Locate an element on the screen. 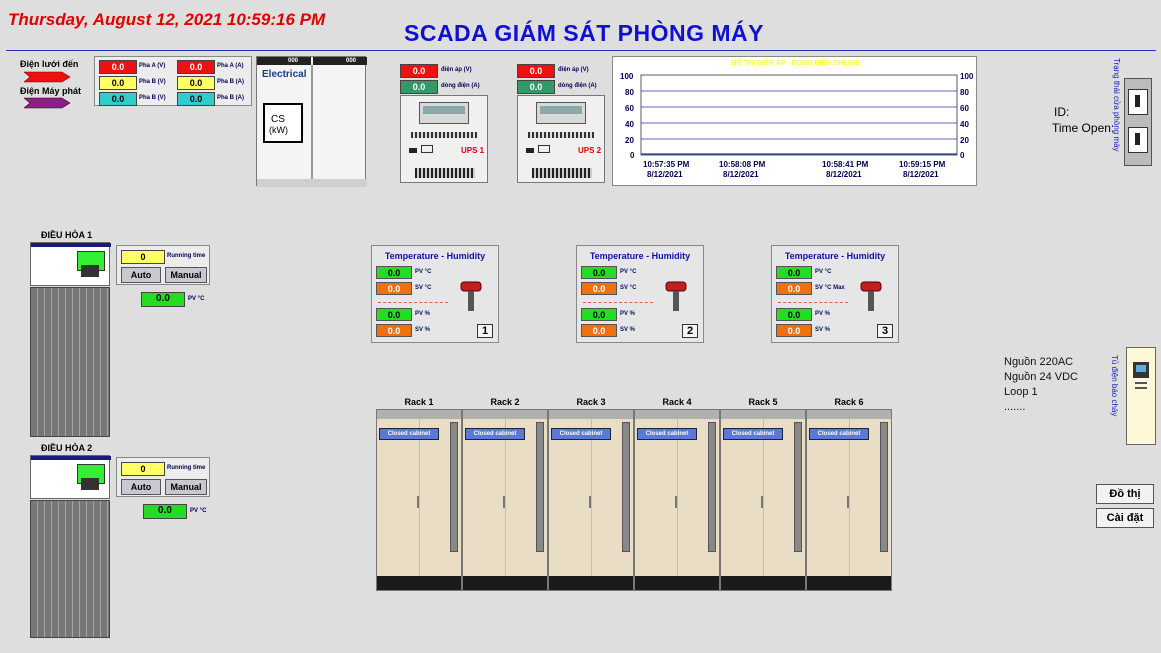 This screenshot has width=1161, height=653. y-tick-left-100: 100 is located at coordinates (627, 76).